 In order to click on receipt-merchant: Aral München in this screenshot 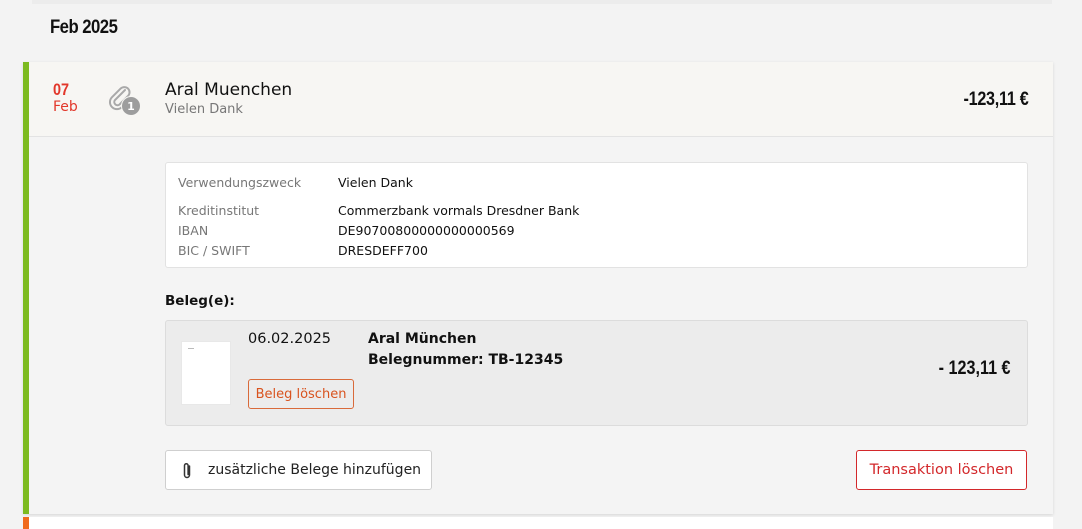, I will do `click(422, 339)`.